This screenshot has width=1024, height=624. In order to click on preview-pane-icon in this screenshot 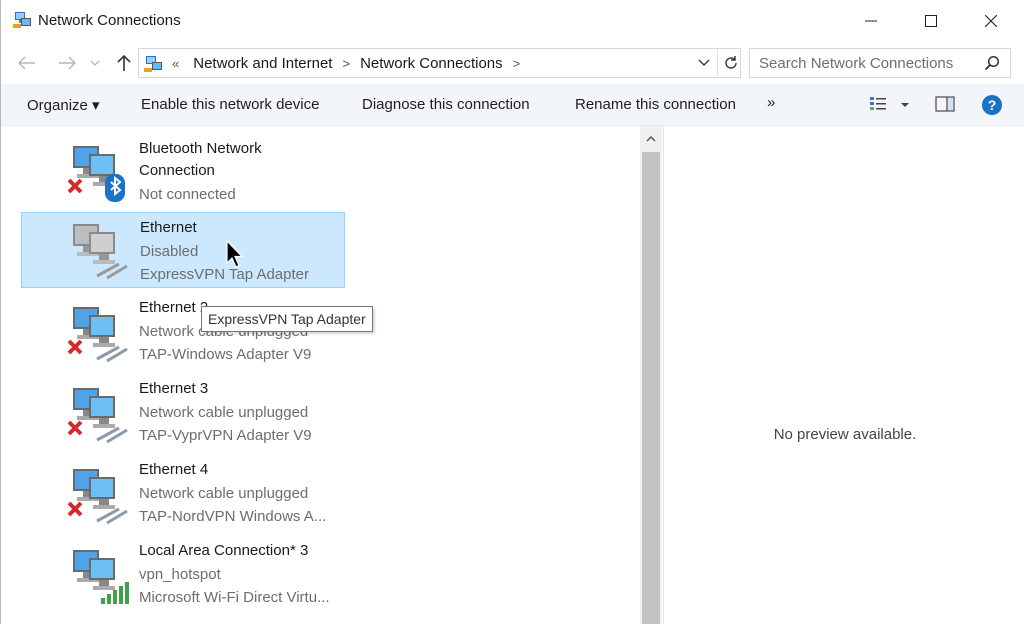, I will do `click(945, 104)`.